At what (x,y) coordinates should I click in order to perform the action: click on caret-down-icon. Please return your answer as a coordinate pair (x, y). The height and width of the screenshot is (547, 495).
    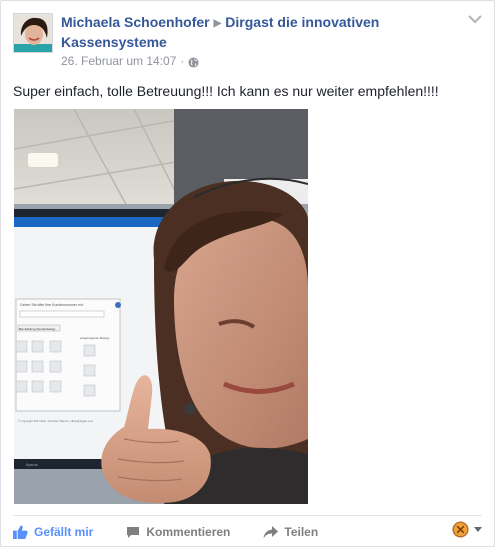
    Looking at the image, I should click on (478, 529).